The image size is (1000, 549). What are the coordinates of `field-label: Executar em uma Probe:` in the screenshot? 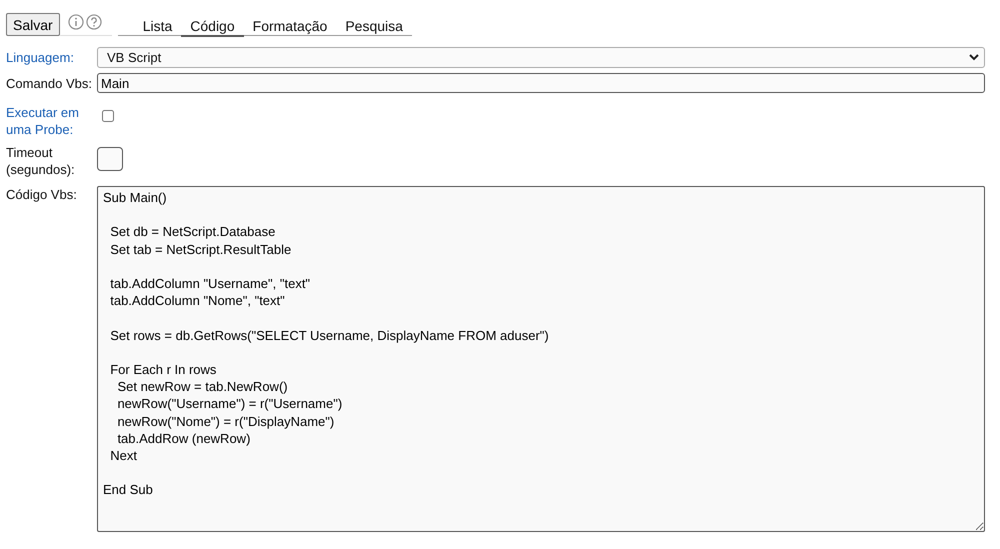 It's located at (43, 121).